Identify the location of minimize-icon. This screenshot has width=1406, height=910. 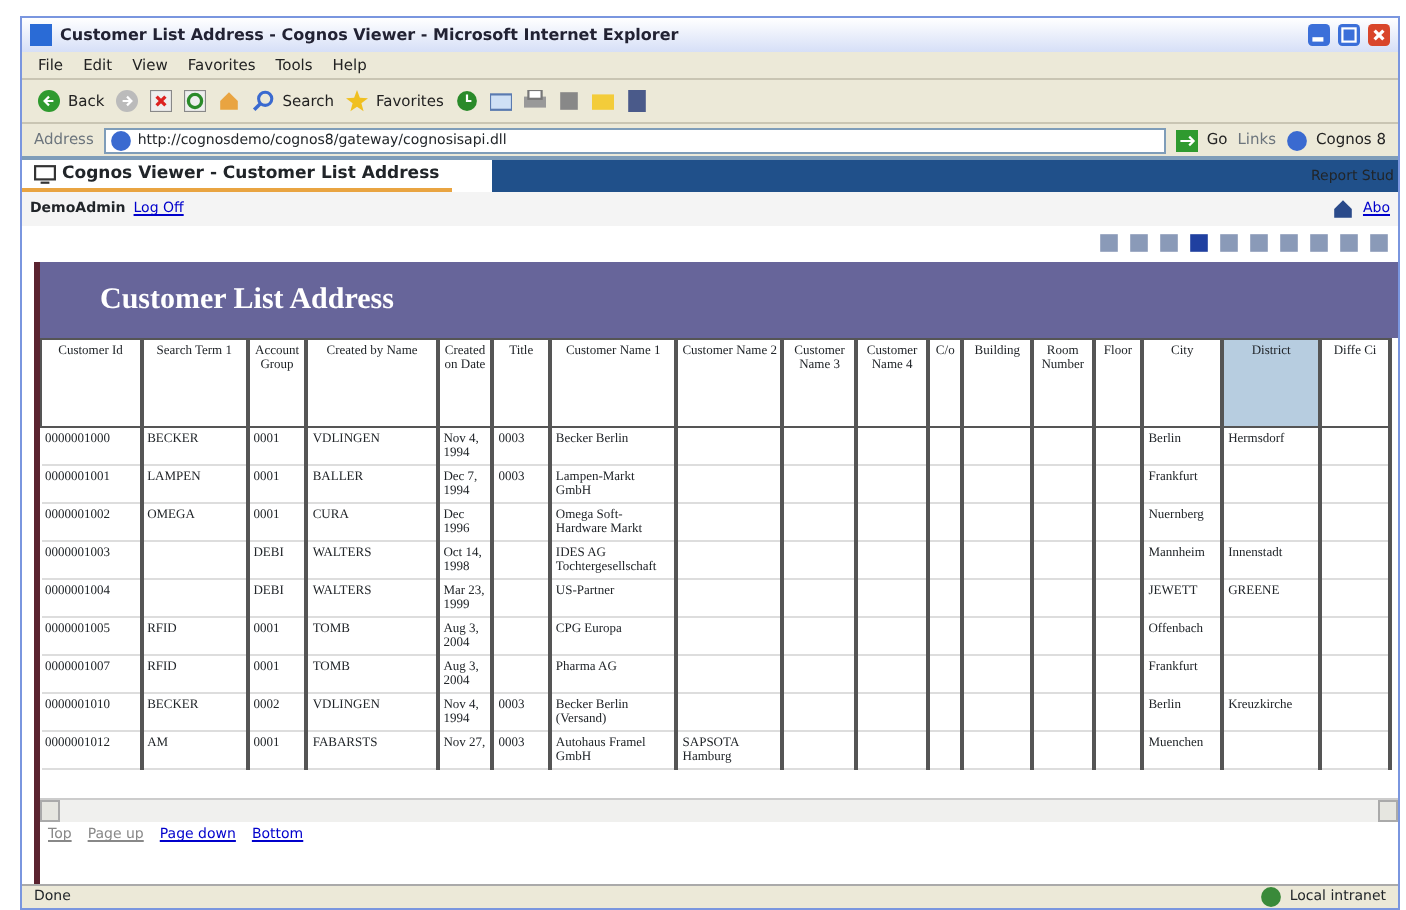
(1319, 35).